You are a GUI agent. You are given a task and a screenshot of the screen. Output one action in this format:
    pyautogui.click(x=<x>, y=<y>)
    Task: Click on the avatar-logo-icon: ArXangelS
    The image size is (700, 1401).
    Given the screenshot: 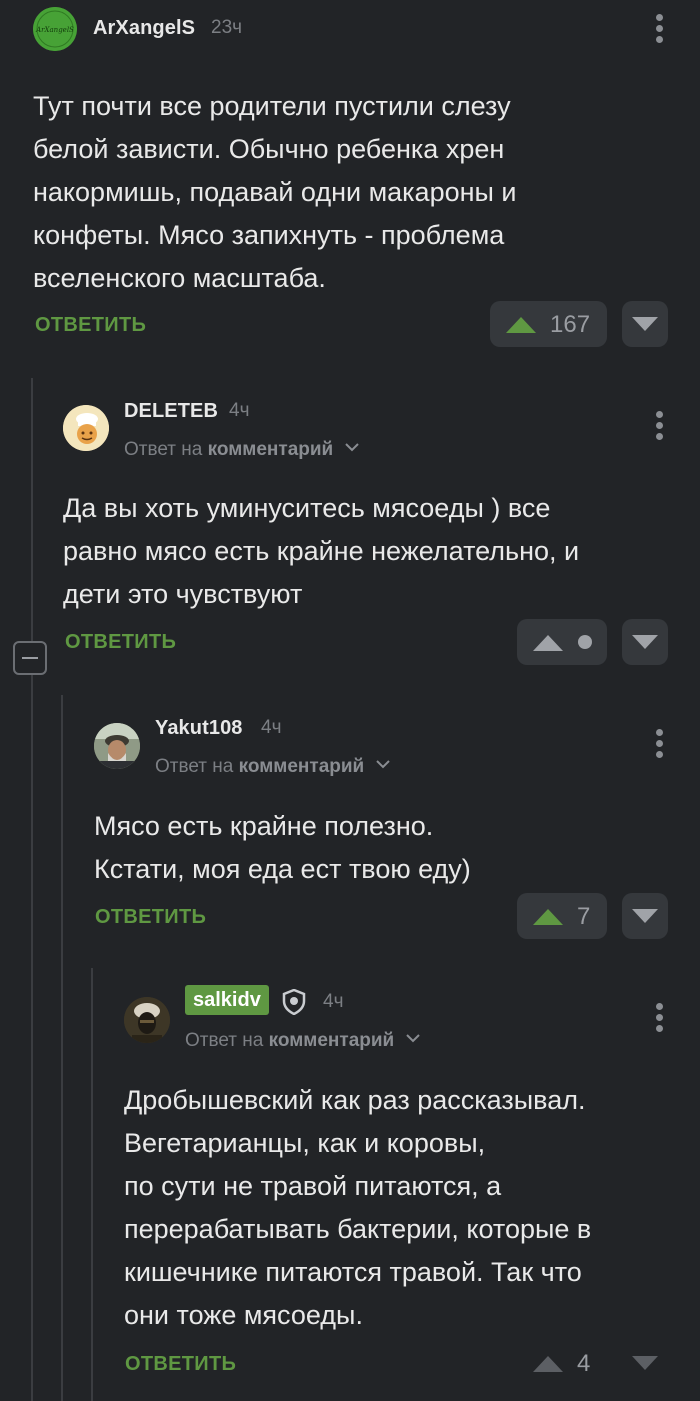 What is the action you would take?
    pyautogui.click(x=55, y=29)
    